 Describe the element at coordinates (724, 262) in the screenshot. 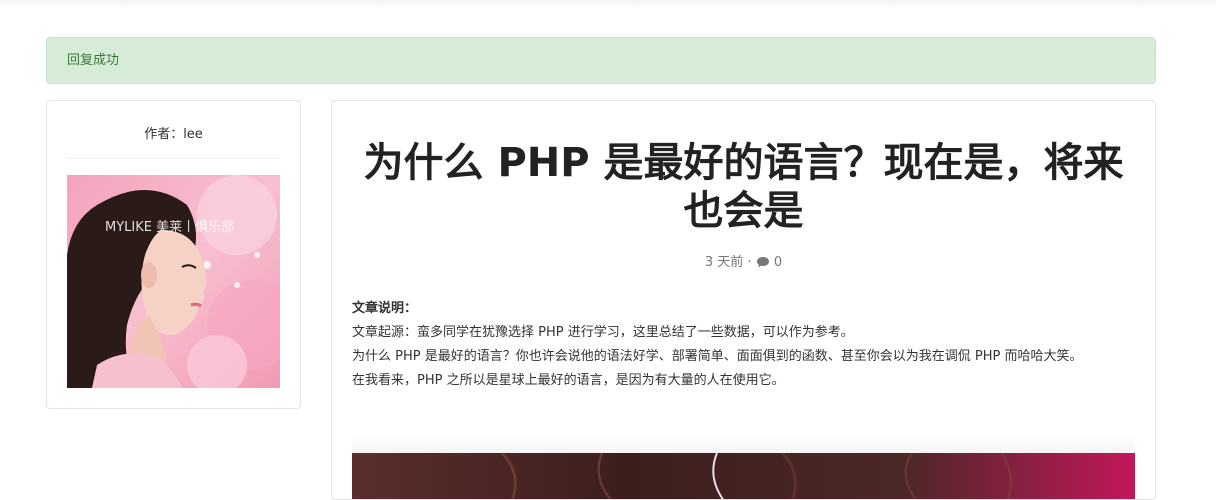

I see `post-time: 3 天前` at that location.